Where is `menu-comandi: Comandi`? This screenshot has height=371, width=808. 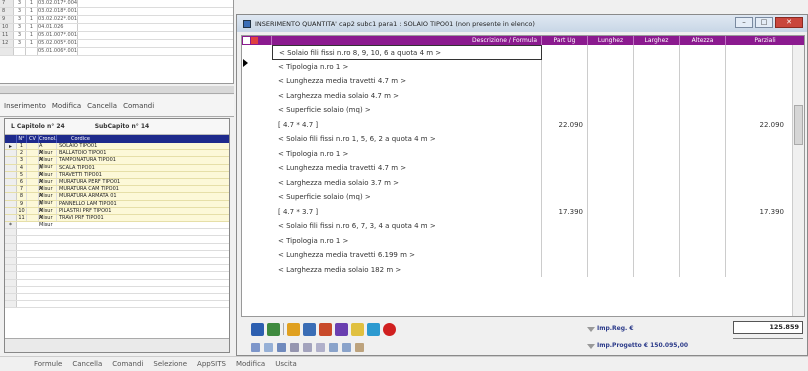
menu-comandi: Comandi is located at coordinates (127, 364).